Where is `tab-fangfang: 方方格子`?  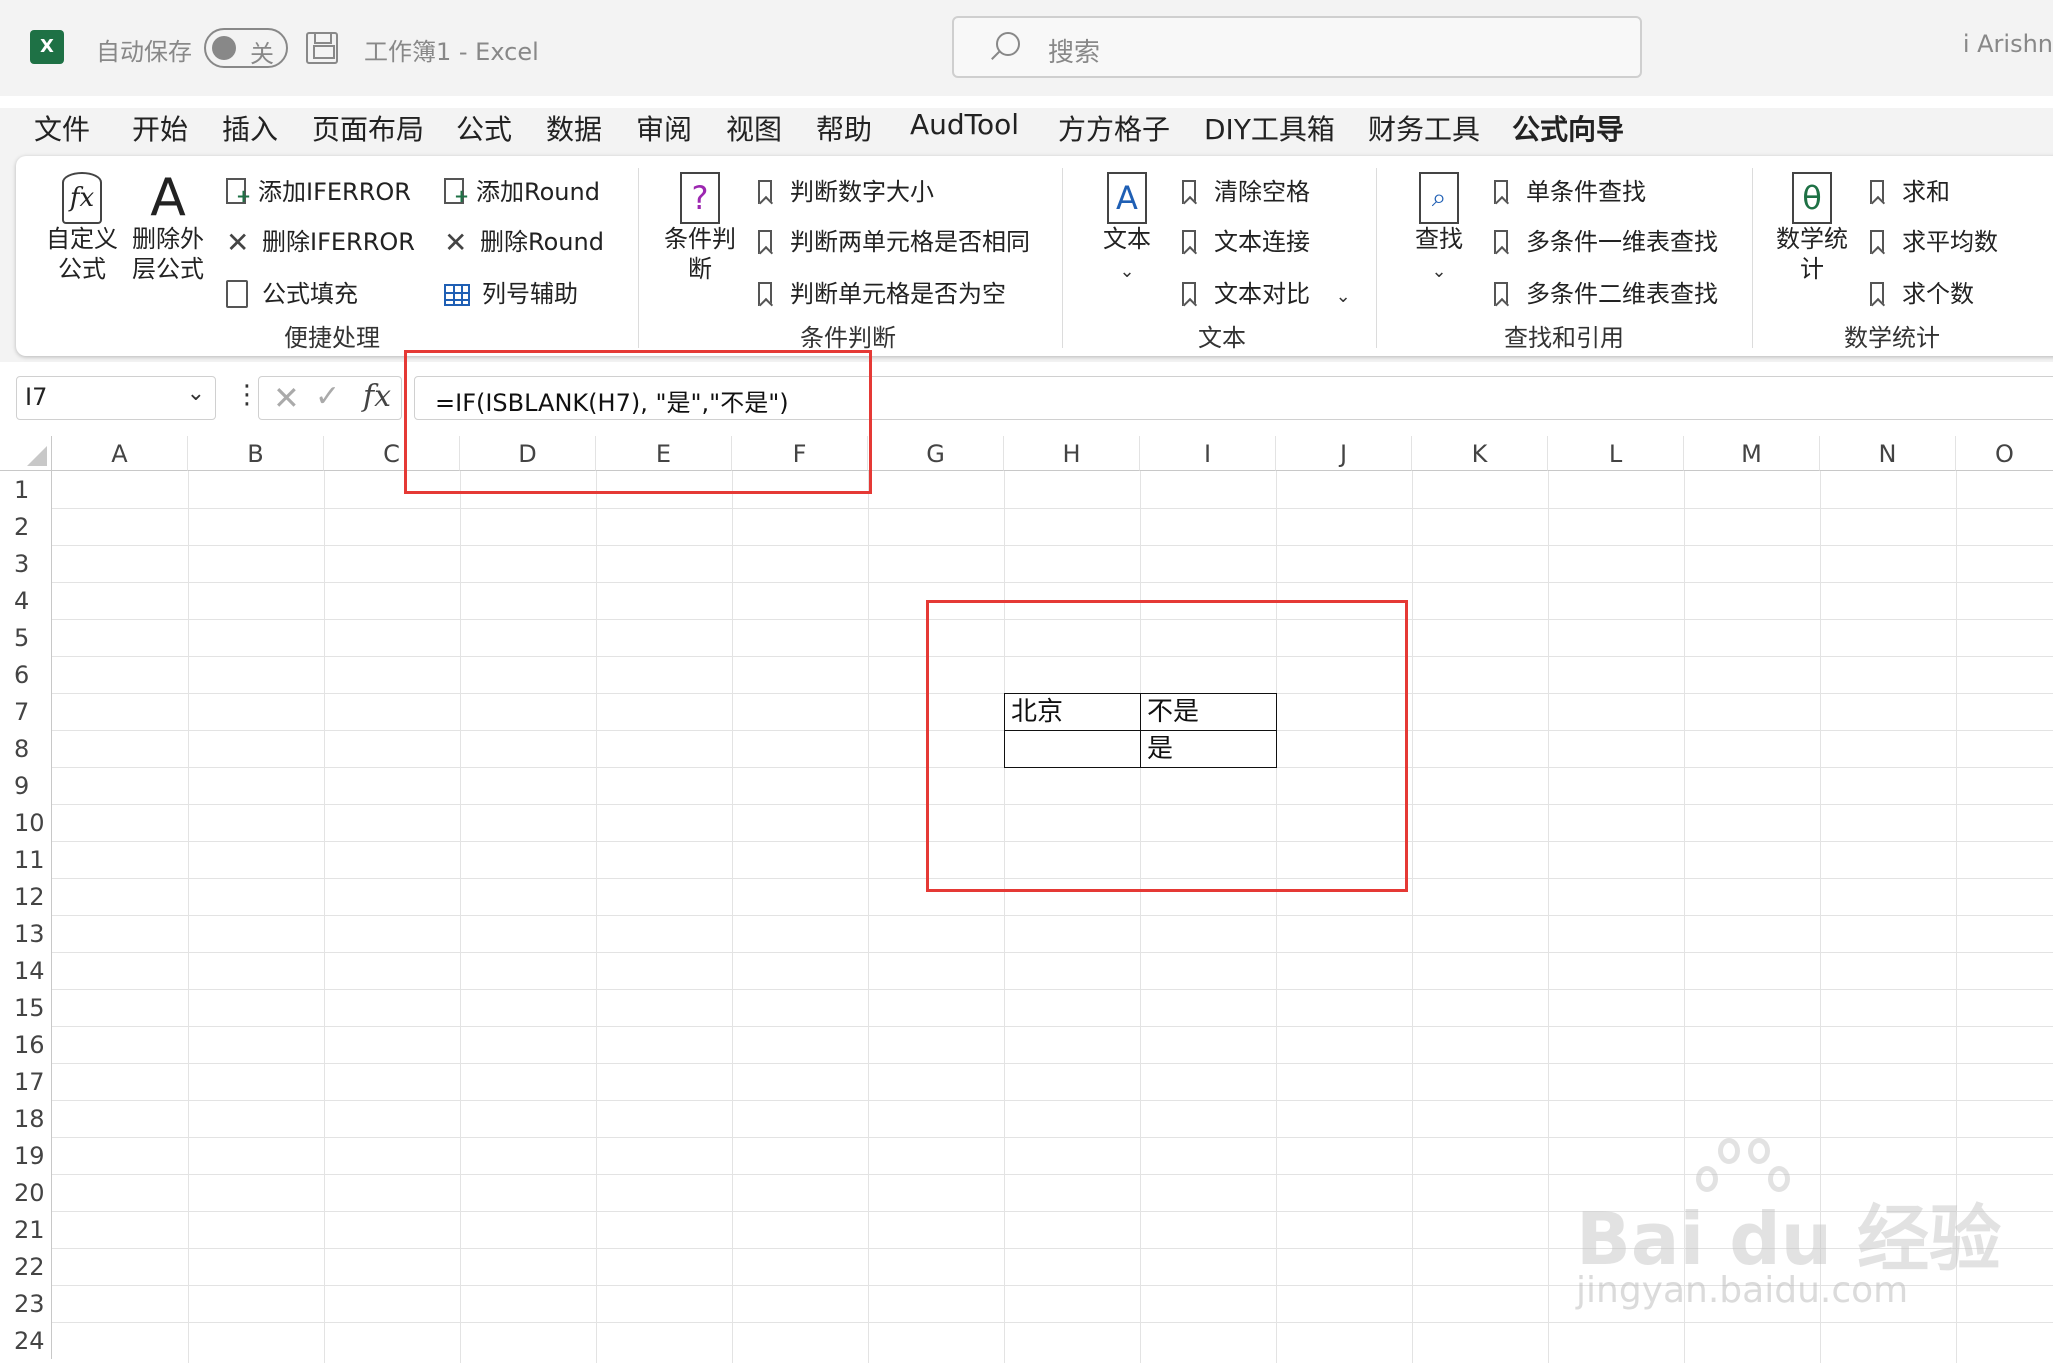
tab-fangfang: 方方格子 is located at coordinates (1114, 128).